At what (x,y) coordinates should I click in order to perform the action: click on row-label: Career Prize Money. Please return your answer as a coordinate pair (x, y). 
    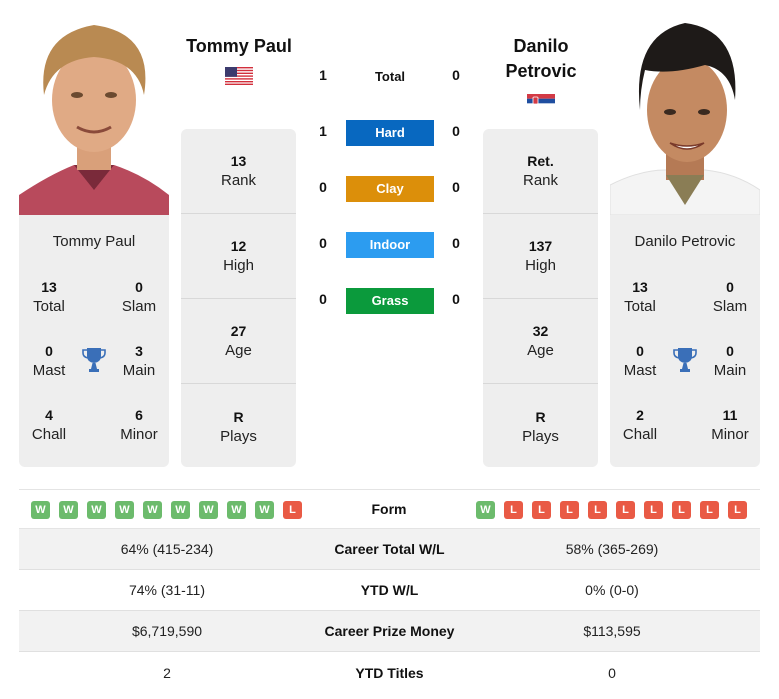
    Looking at the image, I should click on (389, 631).